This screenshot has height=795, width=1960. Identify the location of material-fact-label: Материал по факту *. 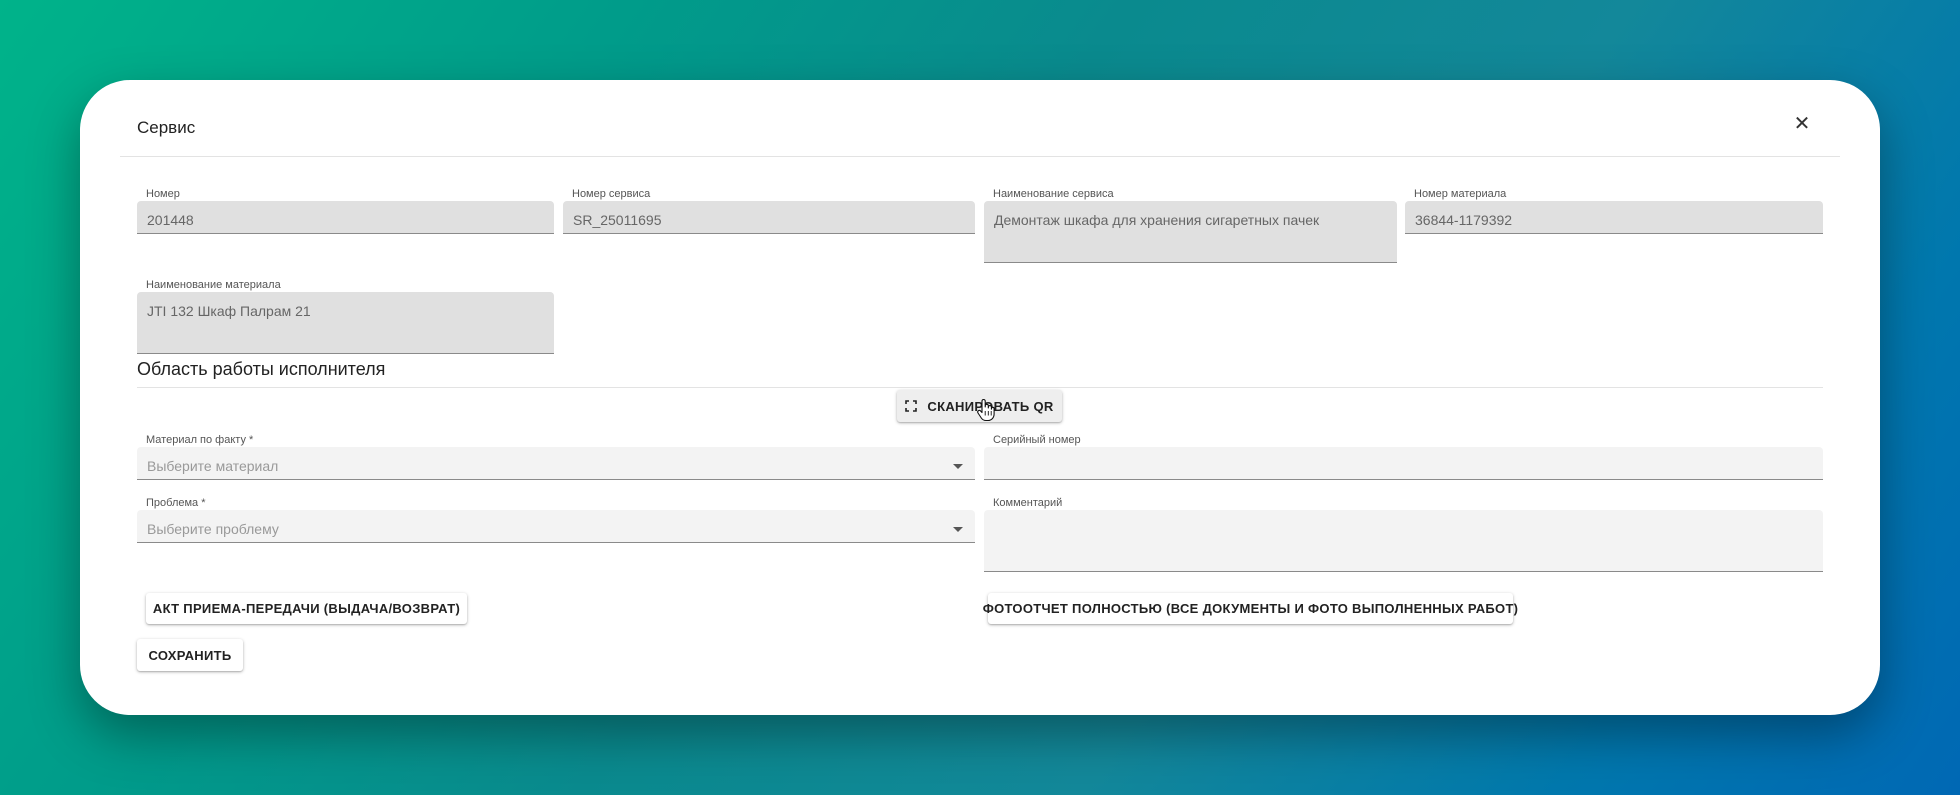
(200, 440).